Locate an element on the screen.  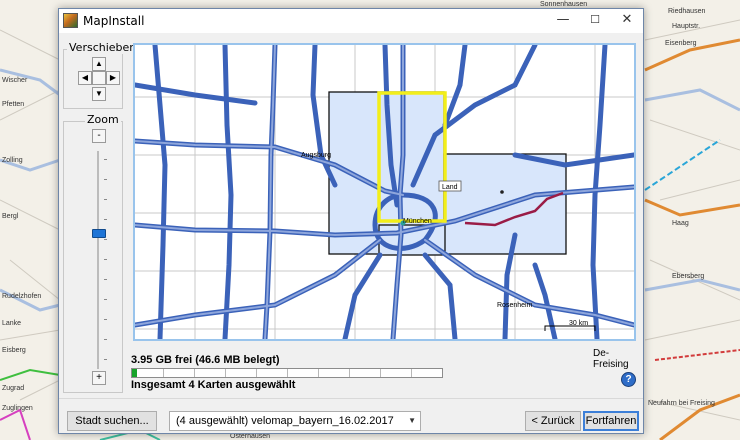
bg-label: Riedhausen is located at coordinates (686, 11).